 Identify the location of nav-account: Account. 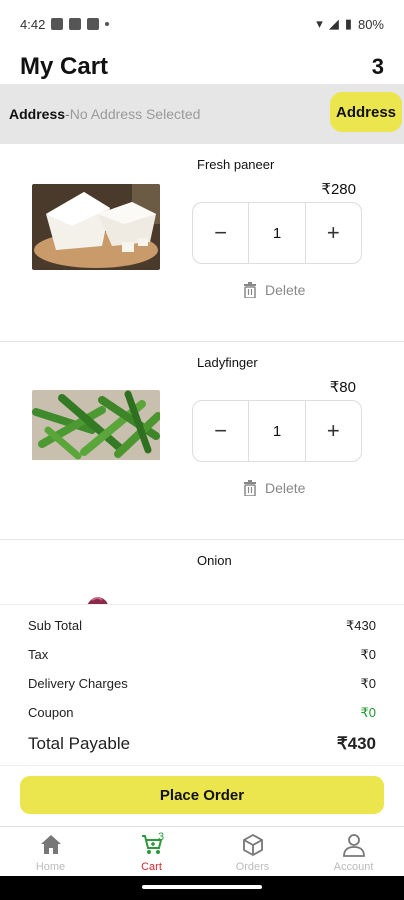
(353, 851).